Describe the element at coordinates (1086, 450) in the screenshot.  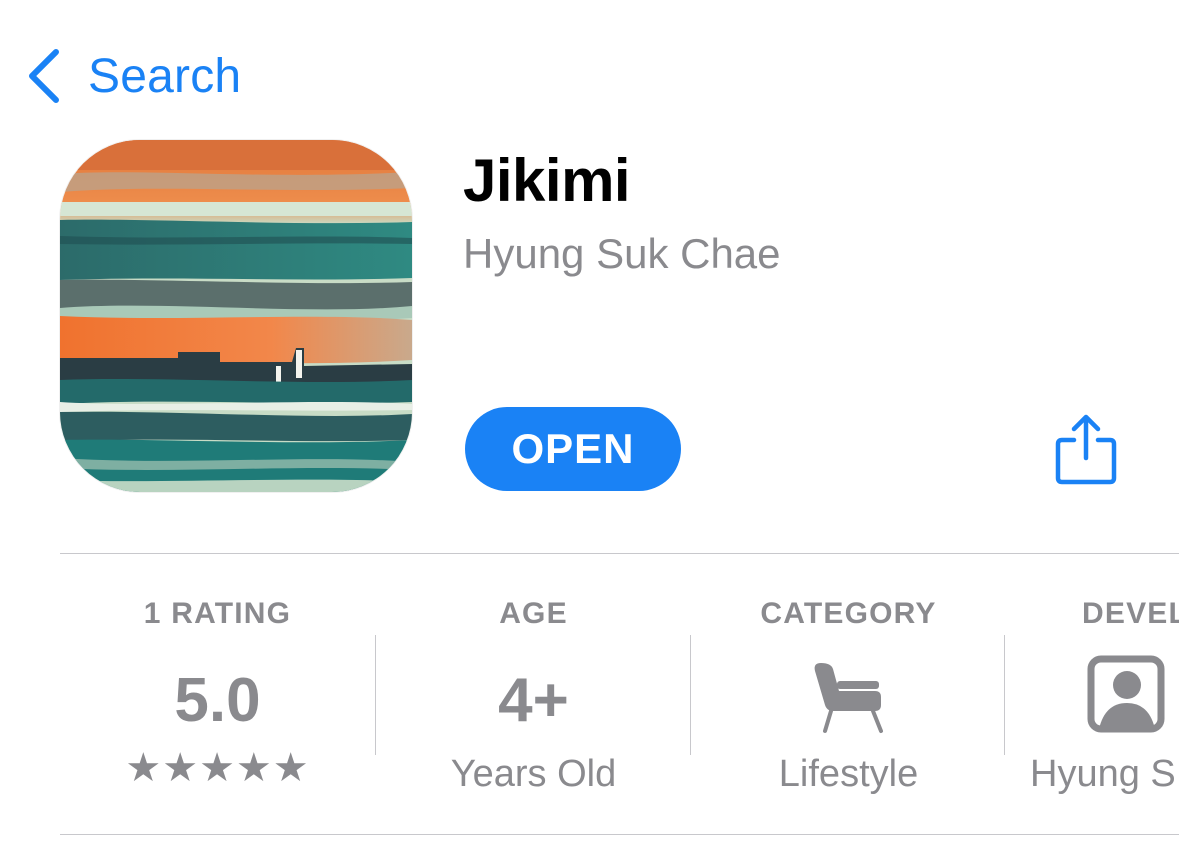
I see `share-button` at that location.